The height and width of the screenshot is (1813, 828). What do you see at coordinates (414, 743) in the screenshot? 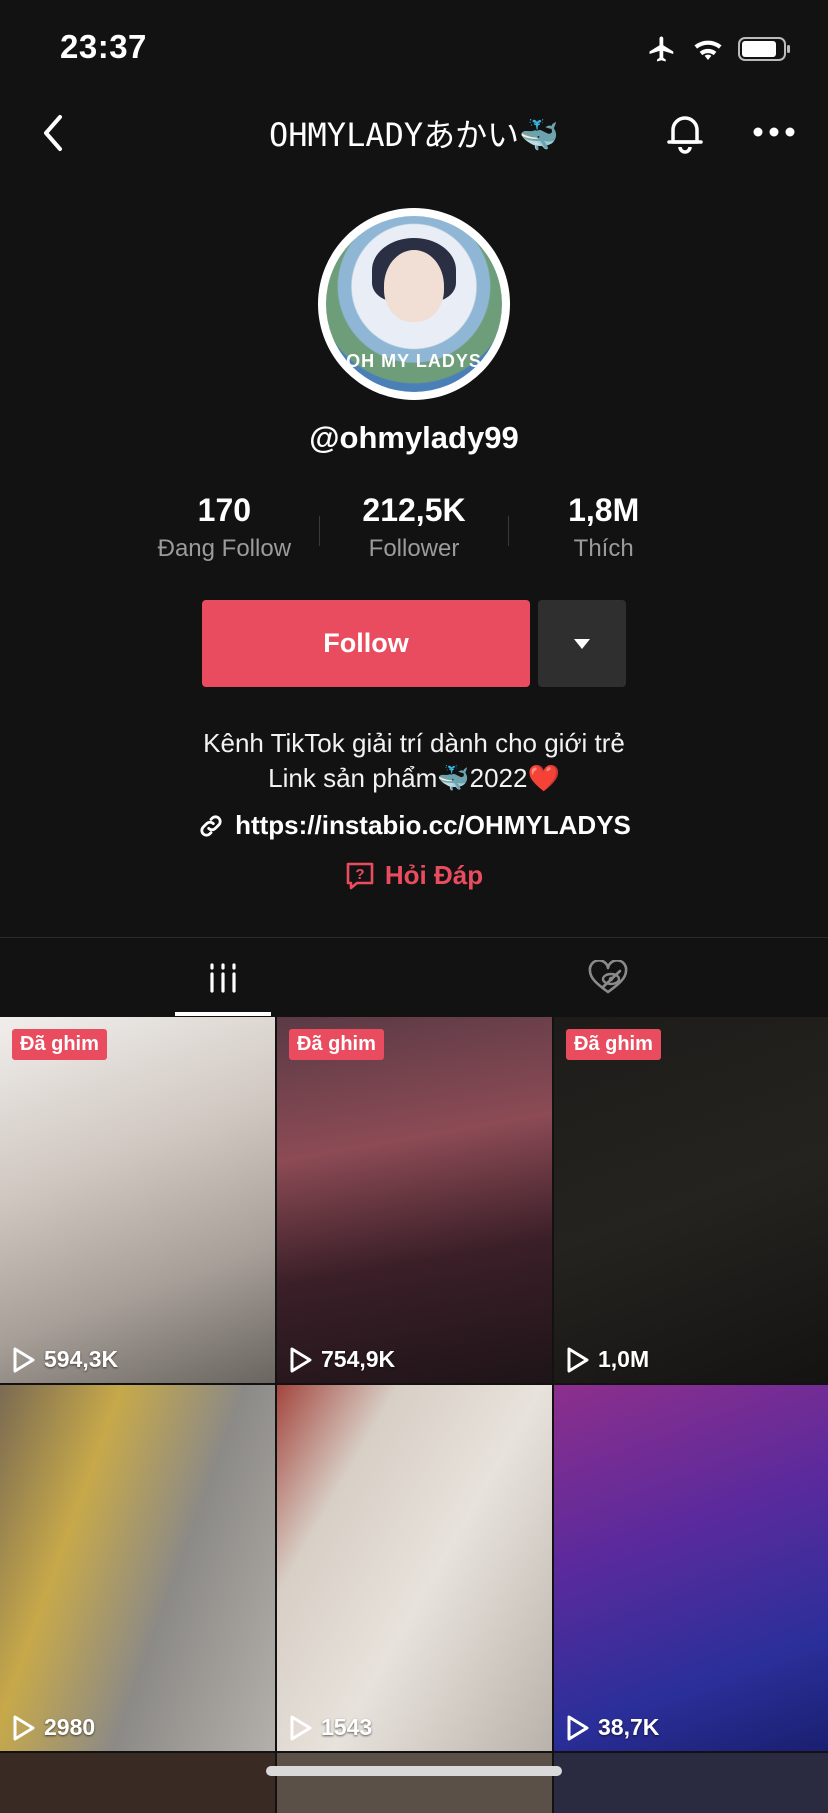
I see `bio-line: Kênh TikTok giải trí dành cho giới trẻ` at bounding box center [414, 743].